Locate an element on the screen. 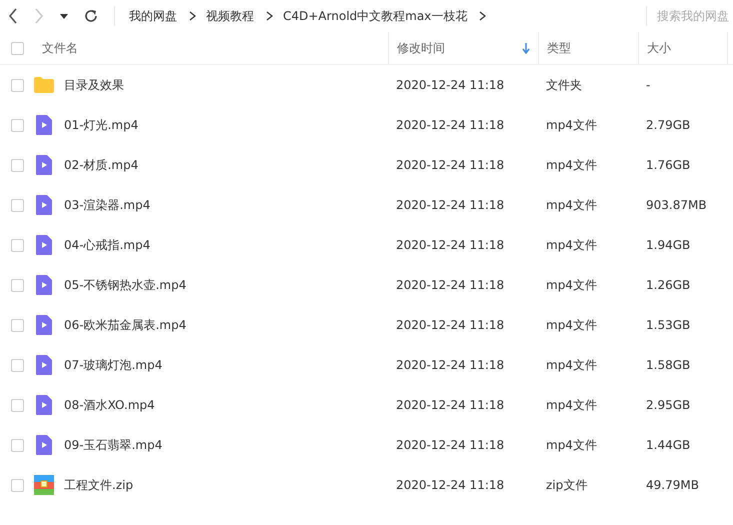 The image size is (733, 525). breadcrumb-item: C4D+Arnold中文教程max一枝花 is located at coordinates (375, 16).